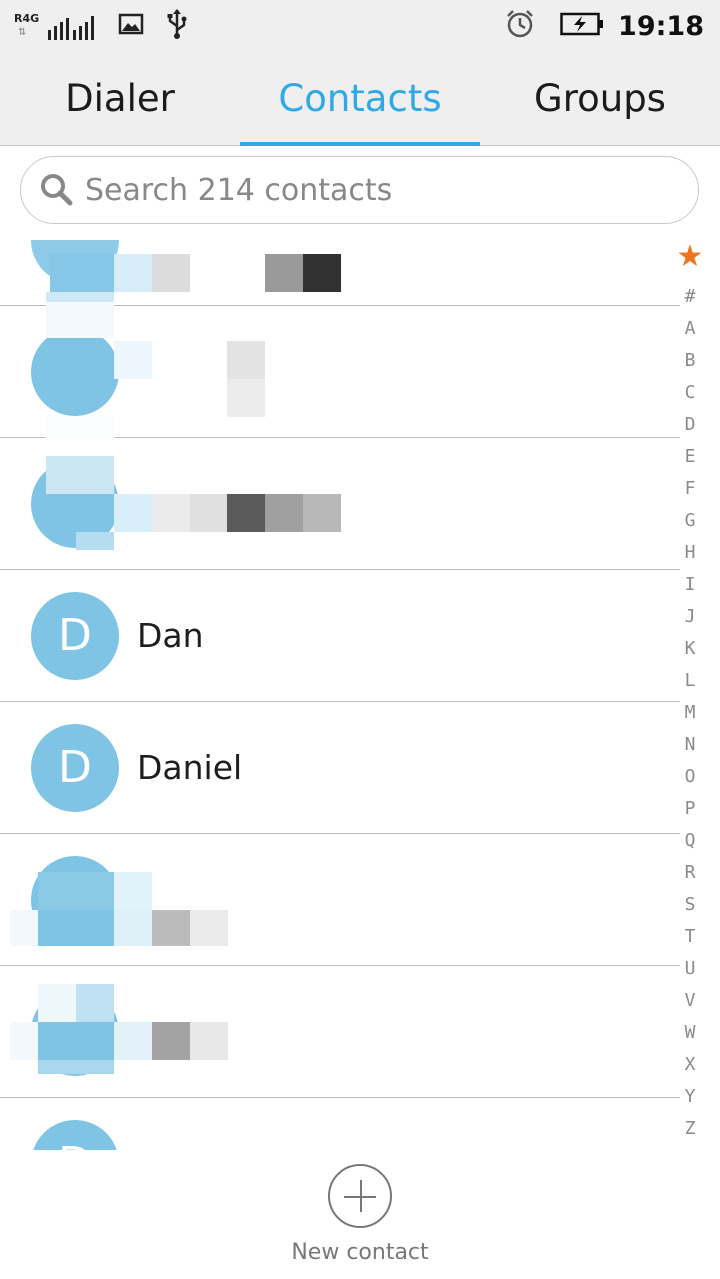 The width and height of the screenshot is (720, 1279). I want to click on index-letter: J, so click(690, 617).